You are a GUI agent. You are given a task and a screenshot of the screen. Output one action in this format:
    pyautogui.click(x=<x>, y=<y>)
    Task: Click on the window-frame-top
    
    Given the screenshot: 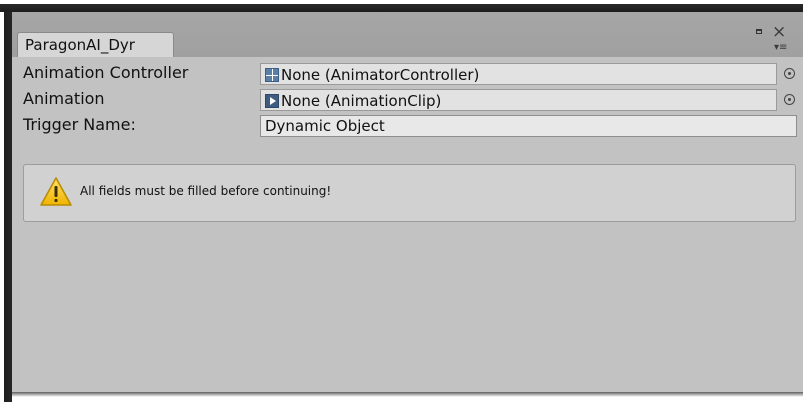 What is the action you would take?
    pyautogui.click(x=401, y=6)
    